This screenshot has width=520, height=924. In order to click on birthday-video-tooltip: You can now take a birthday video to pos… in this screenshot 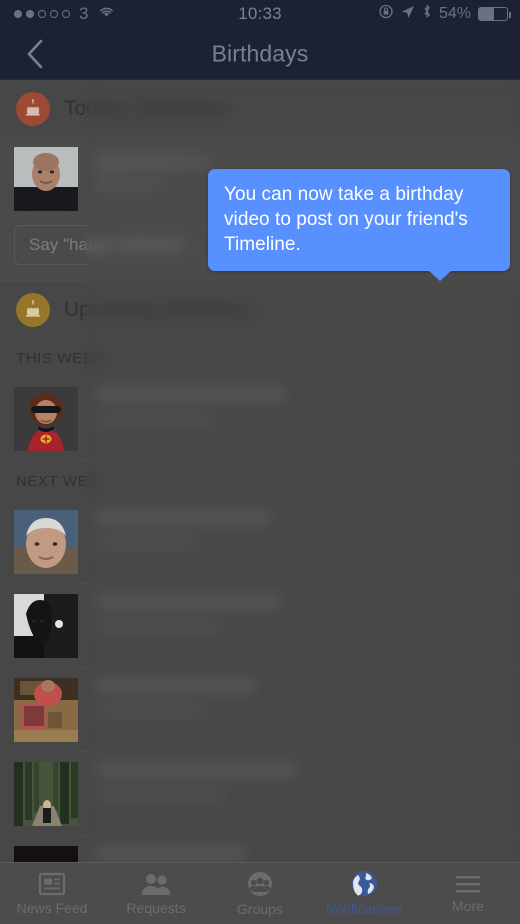, I will do `click(359, 225)`.